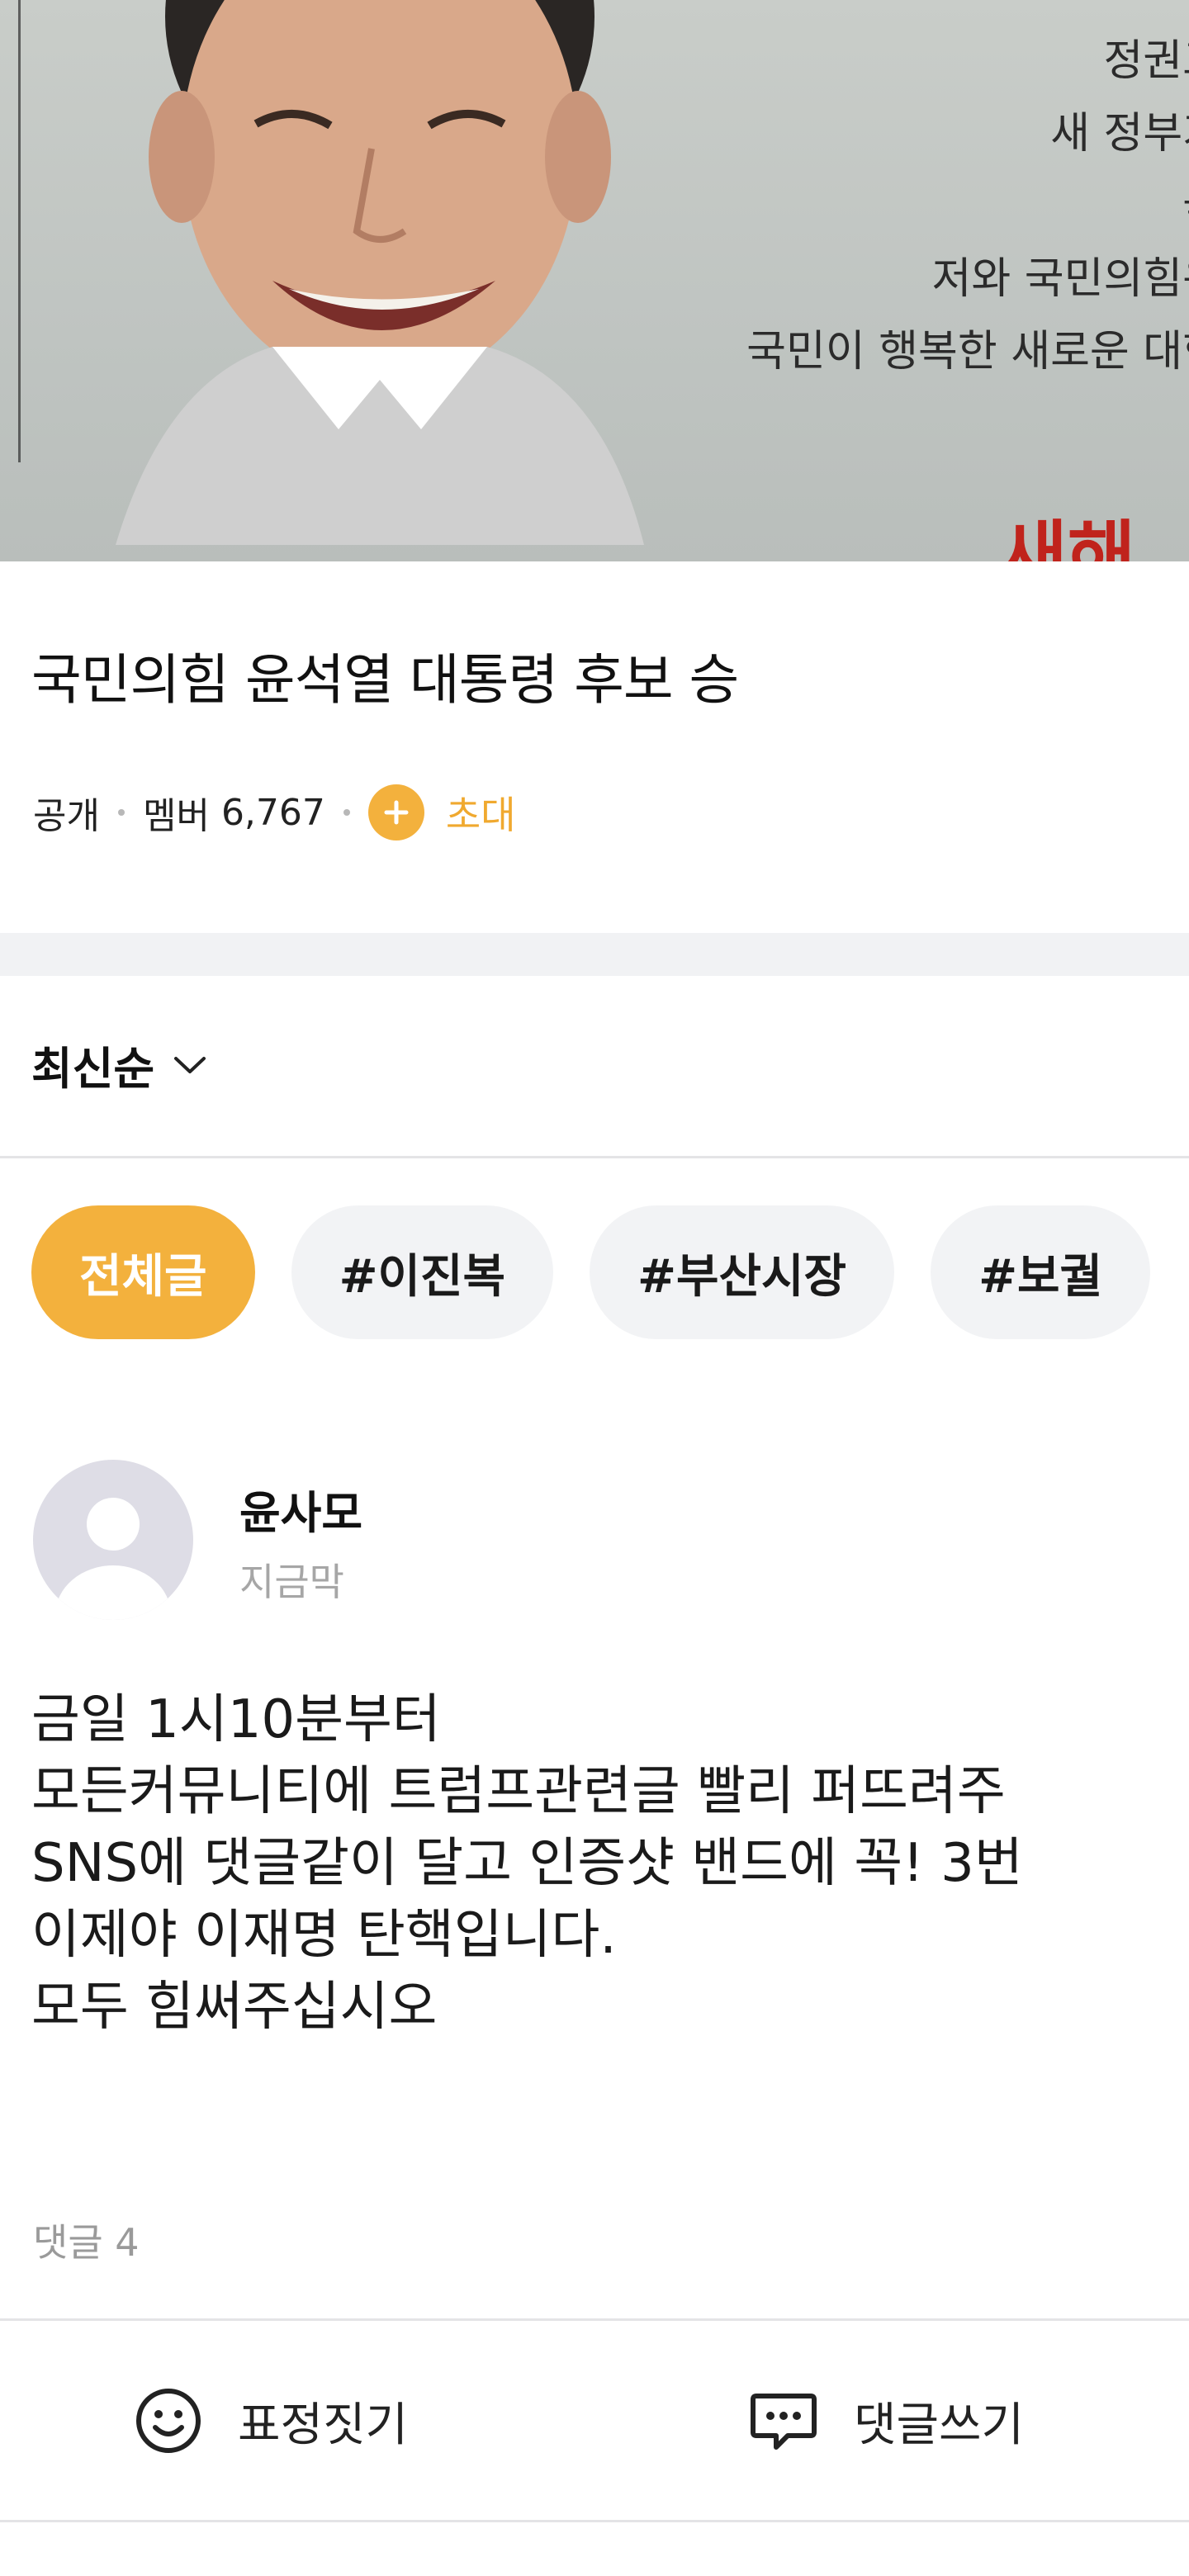 Image resolution: width=1189 pixels, height=2576 pixels. Describe the element at coordinates (66, 816) in the screenshot. I see `group-visibility: 공개` at that location.